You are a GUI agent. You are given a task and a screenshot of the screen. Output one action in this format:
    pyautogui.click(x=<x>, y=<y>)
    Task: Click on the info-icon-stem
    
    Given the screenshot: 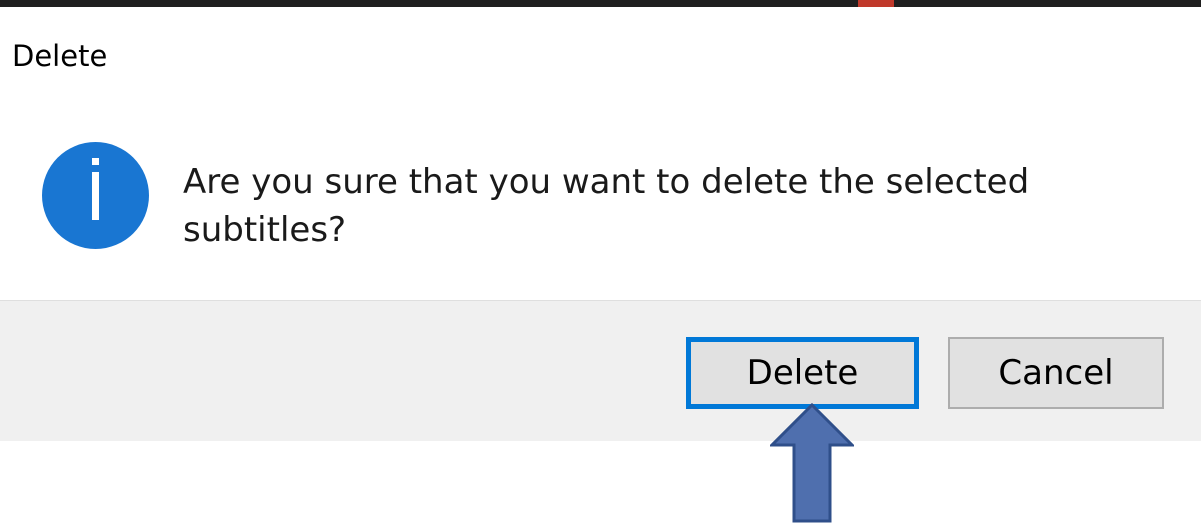 What is the action you would take?
    pyautogui.click(x=95, y=196)
    